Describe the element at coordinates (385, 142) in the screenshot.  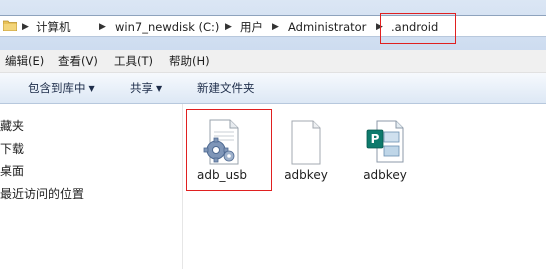
I see `publisher-document-icon: P` at that location.